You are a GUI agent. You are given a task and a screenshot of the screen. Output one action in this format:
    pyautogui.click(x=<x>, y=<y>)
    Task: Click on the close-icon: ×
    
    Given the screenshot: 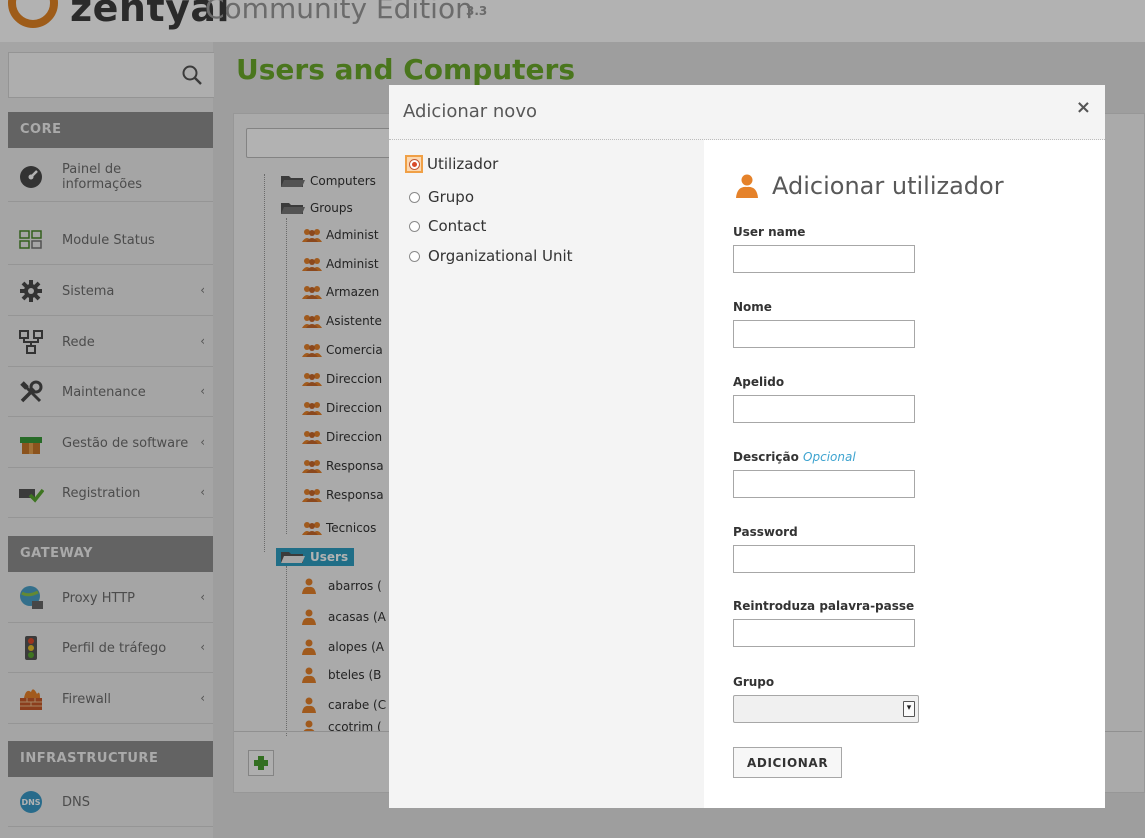 What is the action you would take?
    pyautogui.click(x=1083, y=107)
    